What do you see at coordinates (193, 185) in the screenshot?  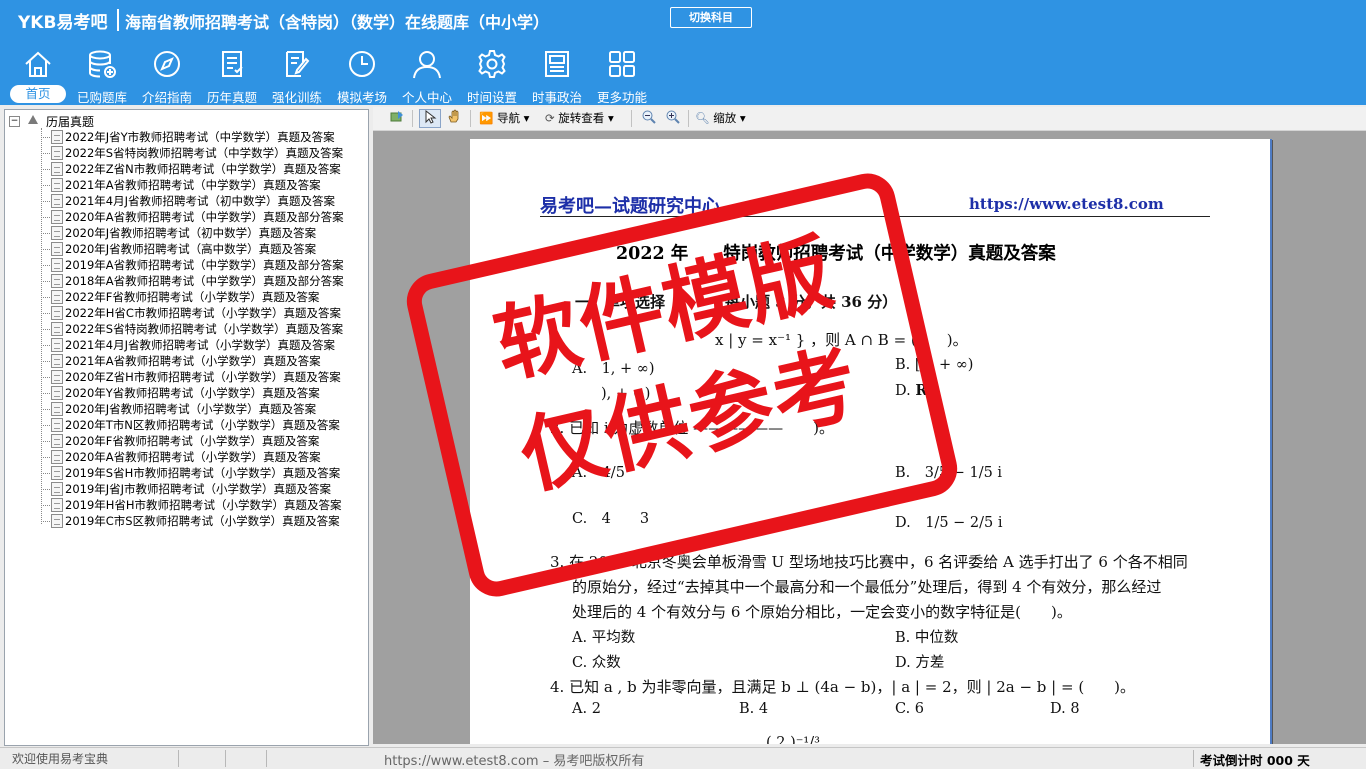 I see `tree-item-label: 2021年A省教师招聘考试（中学数学）真题及答案` at bounding box center [193, 185].